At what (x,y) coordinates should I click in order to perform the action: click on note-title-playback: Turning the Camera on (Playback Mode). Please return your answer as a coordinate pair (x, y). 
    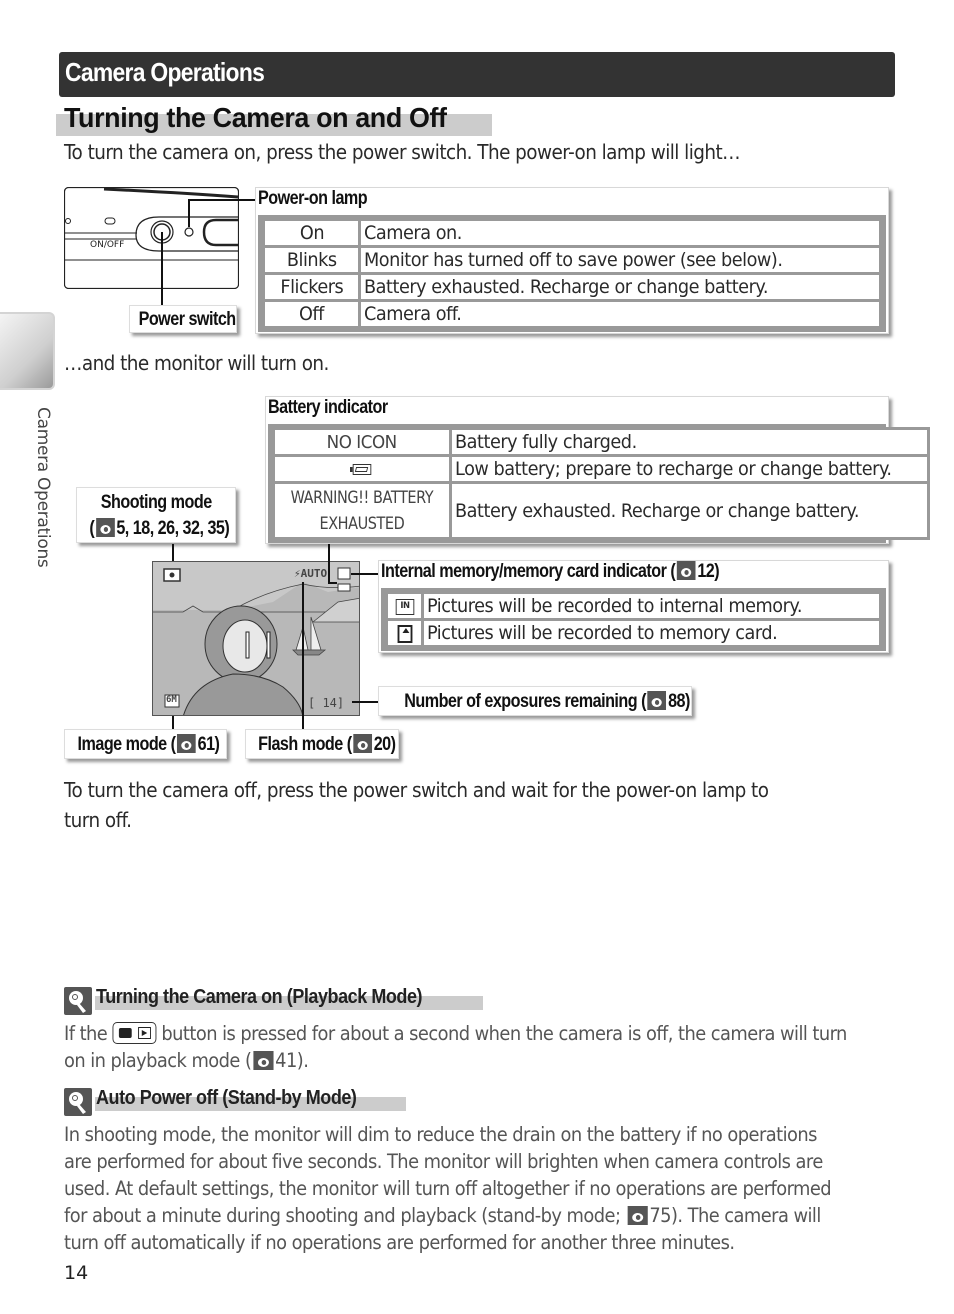
    Looking at the image, I should click on (259, 997).